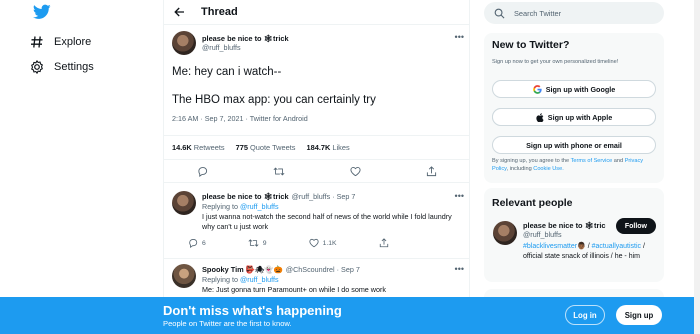  I want to click on search-icon, so click(499, 13).